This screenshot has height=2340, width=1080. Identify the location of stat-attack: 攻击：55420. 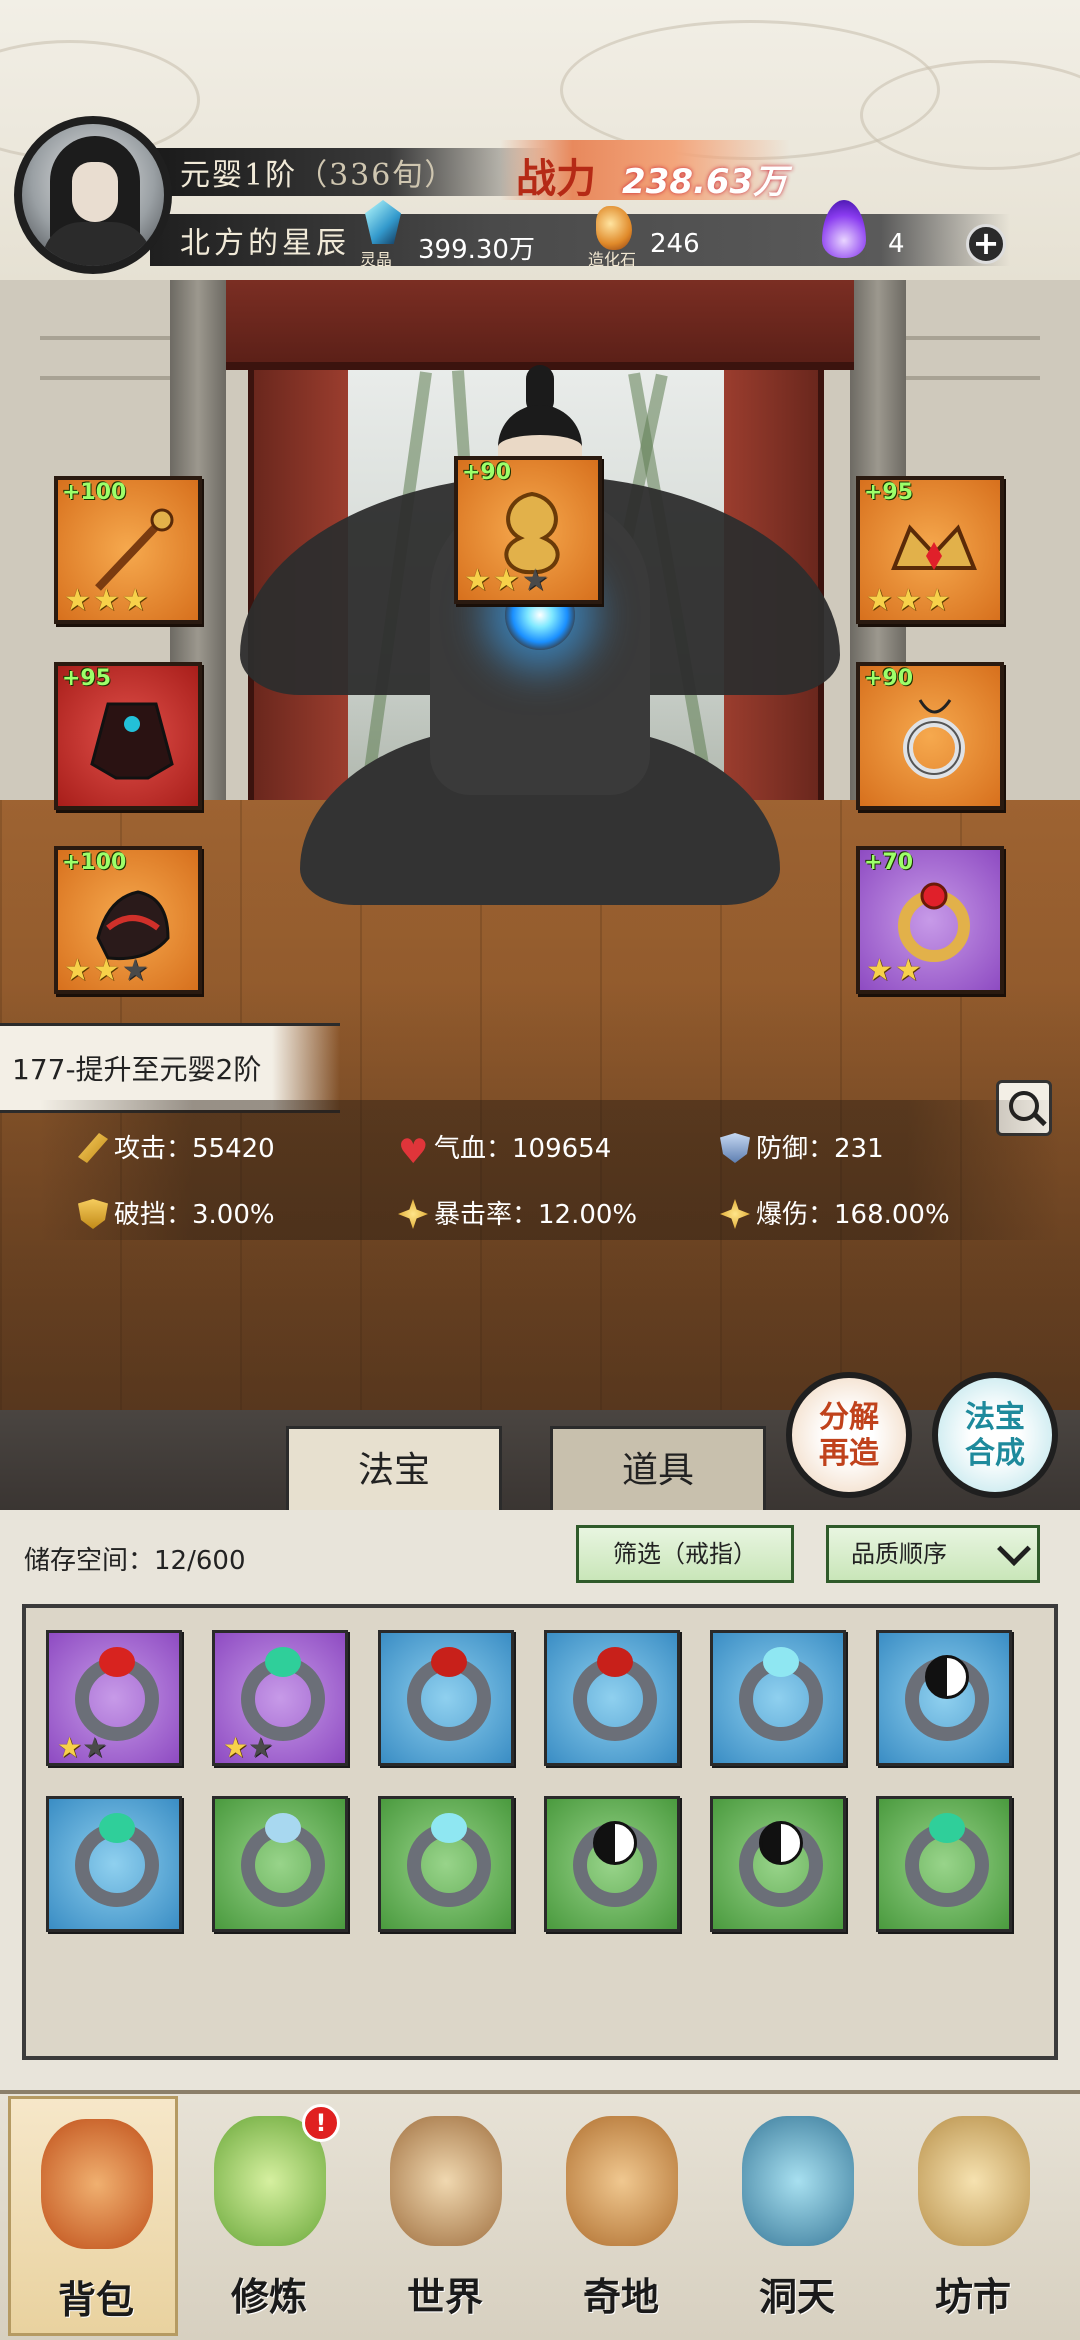
(176, 1146).